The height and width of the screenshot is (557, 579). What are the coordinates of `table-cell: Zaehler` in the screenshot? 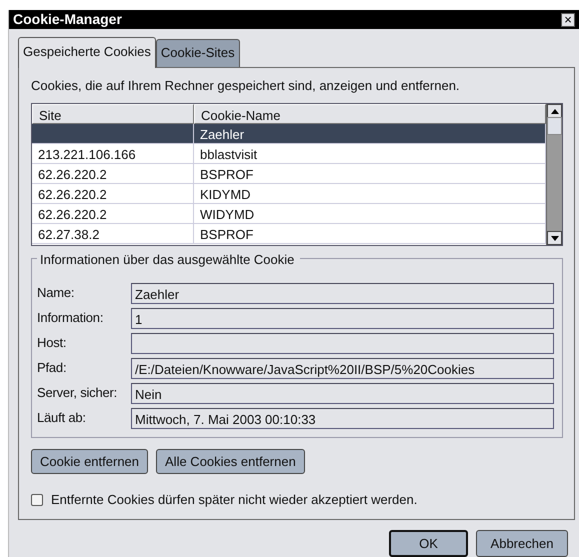 It's located at (370, 134).